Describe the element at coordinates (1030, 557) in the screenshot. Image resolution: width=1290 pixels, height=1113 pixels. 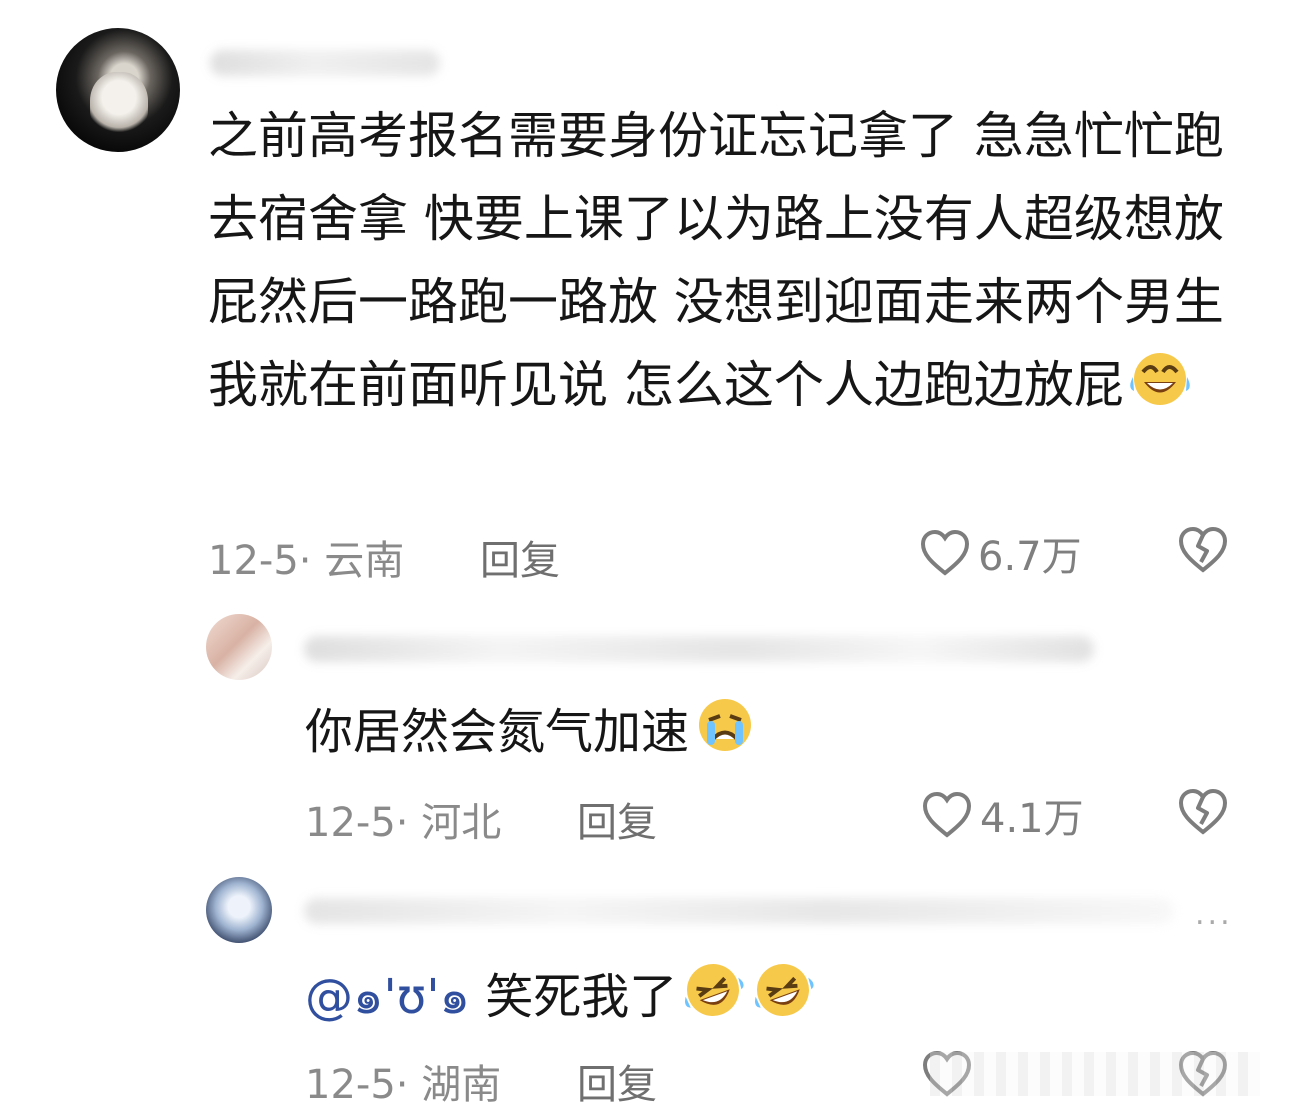
I see `like-count: 6.7万` at that location.